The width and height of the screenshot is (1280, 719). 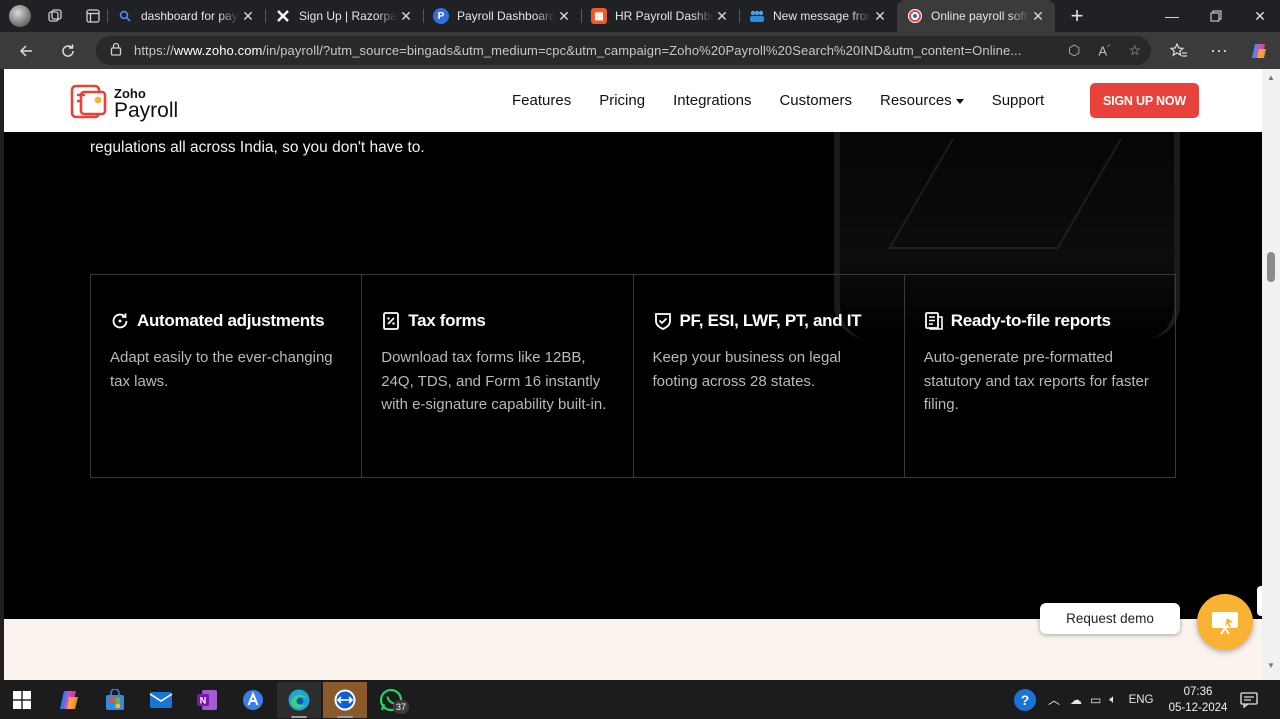 What do you see at coordinates (1025, 699) in the screenshot?
I see `help-icon: ?` at bounding box center [1025, 699].